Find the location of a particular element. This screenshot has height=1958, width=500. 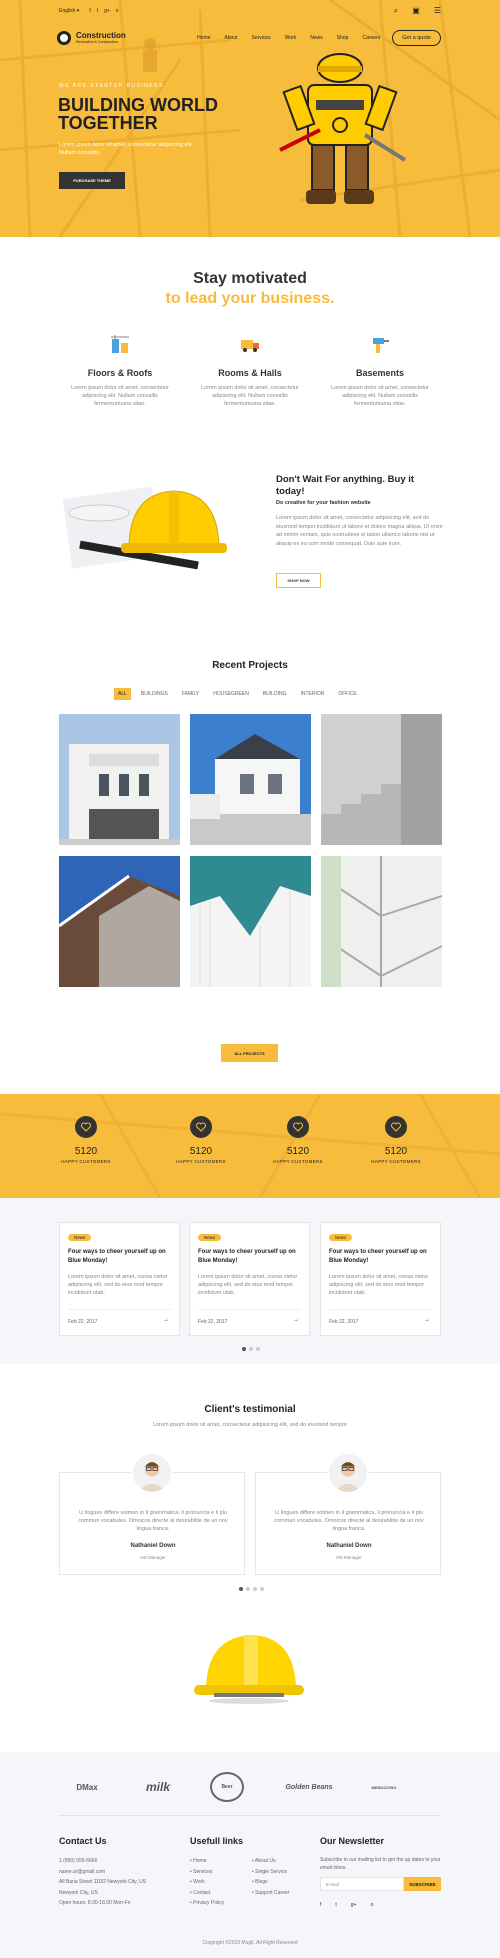

contact-email: name.ar@gmail.com is located at coordinates (114, 1872).